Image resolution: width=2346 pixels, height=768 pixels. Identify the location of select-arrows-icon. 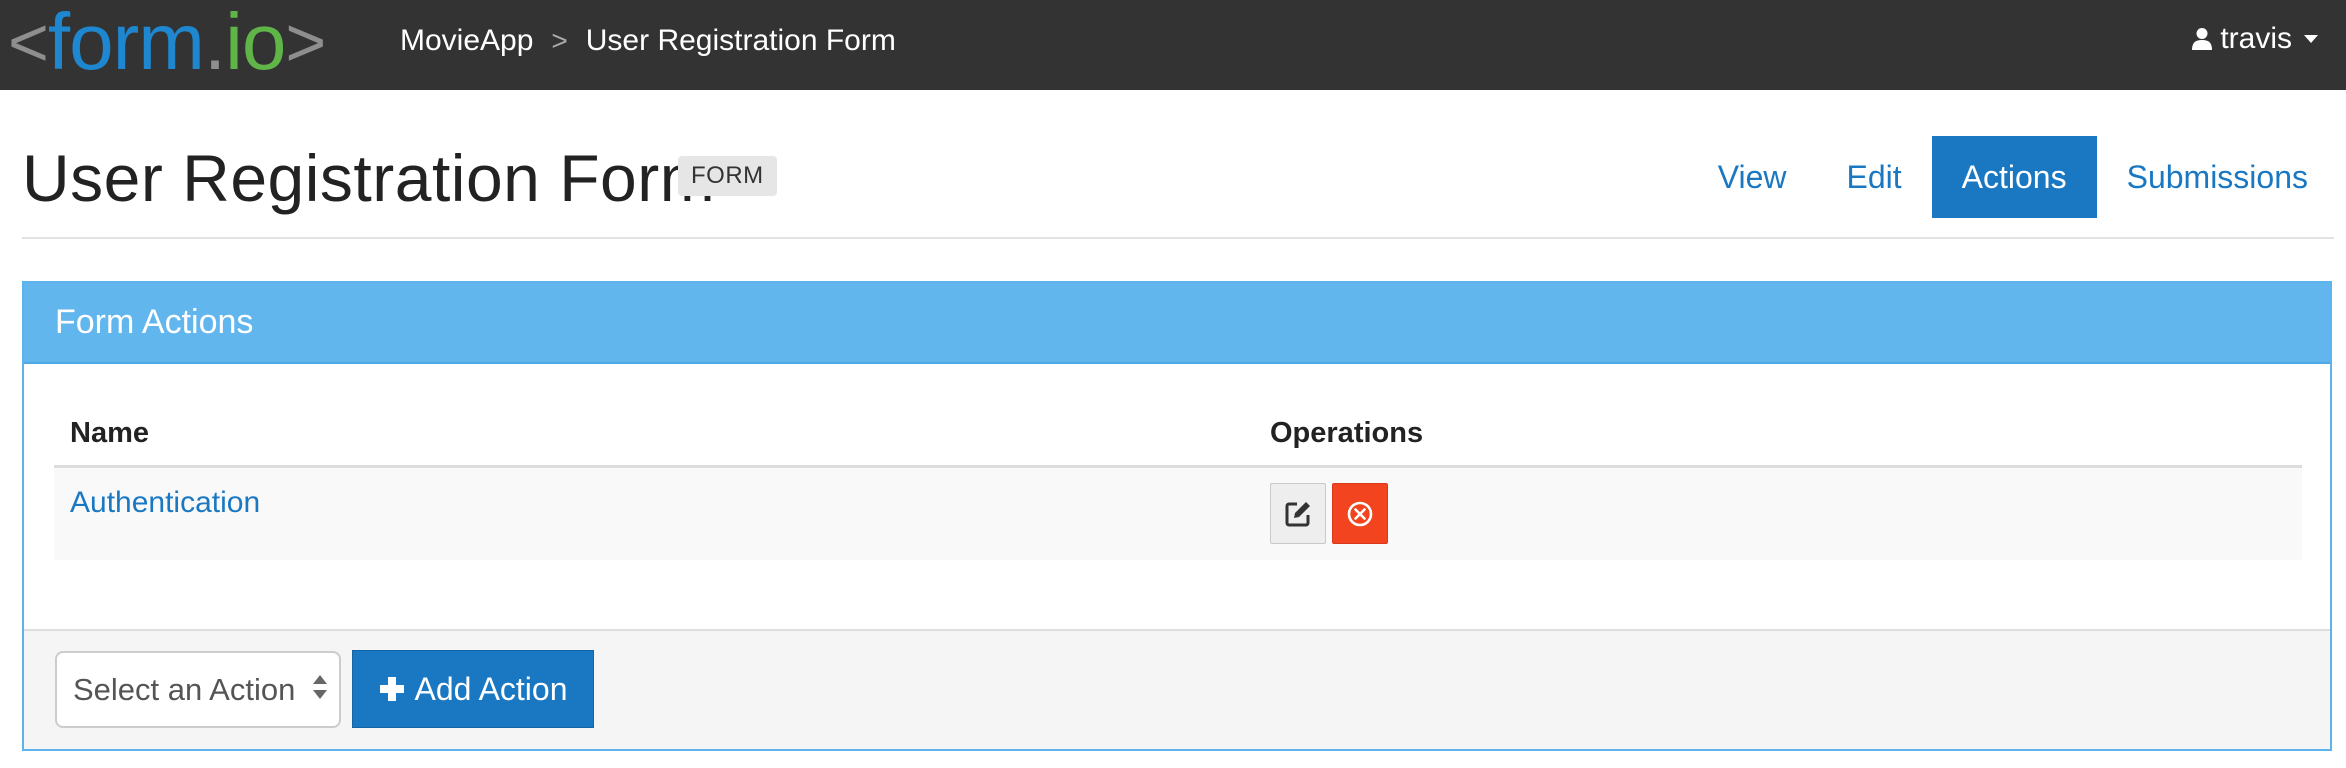
(320, 687).